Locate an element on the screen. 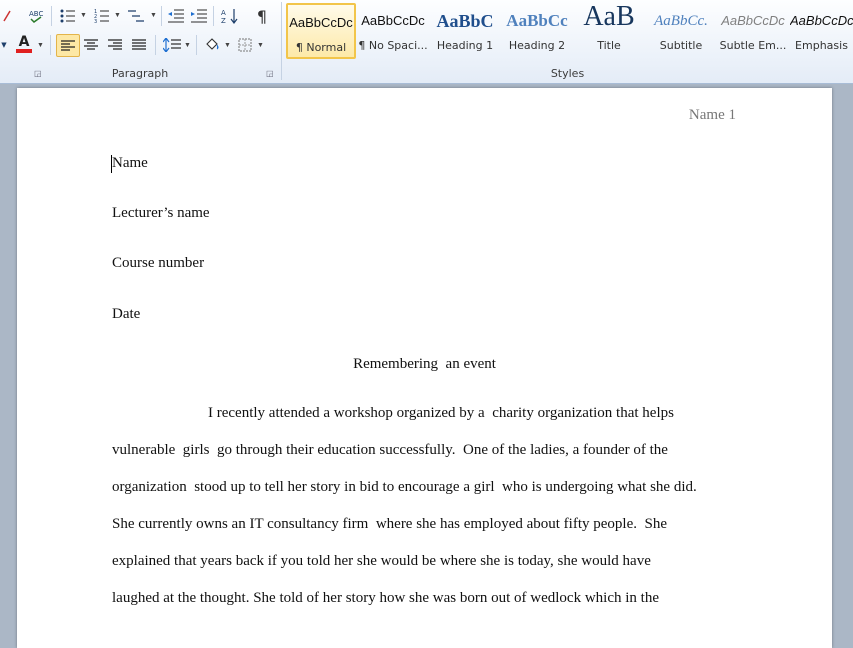 This screenshot has height=648, width=853. align-center-icon is located at coordinates (91, 44).